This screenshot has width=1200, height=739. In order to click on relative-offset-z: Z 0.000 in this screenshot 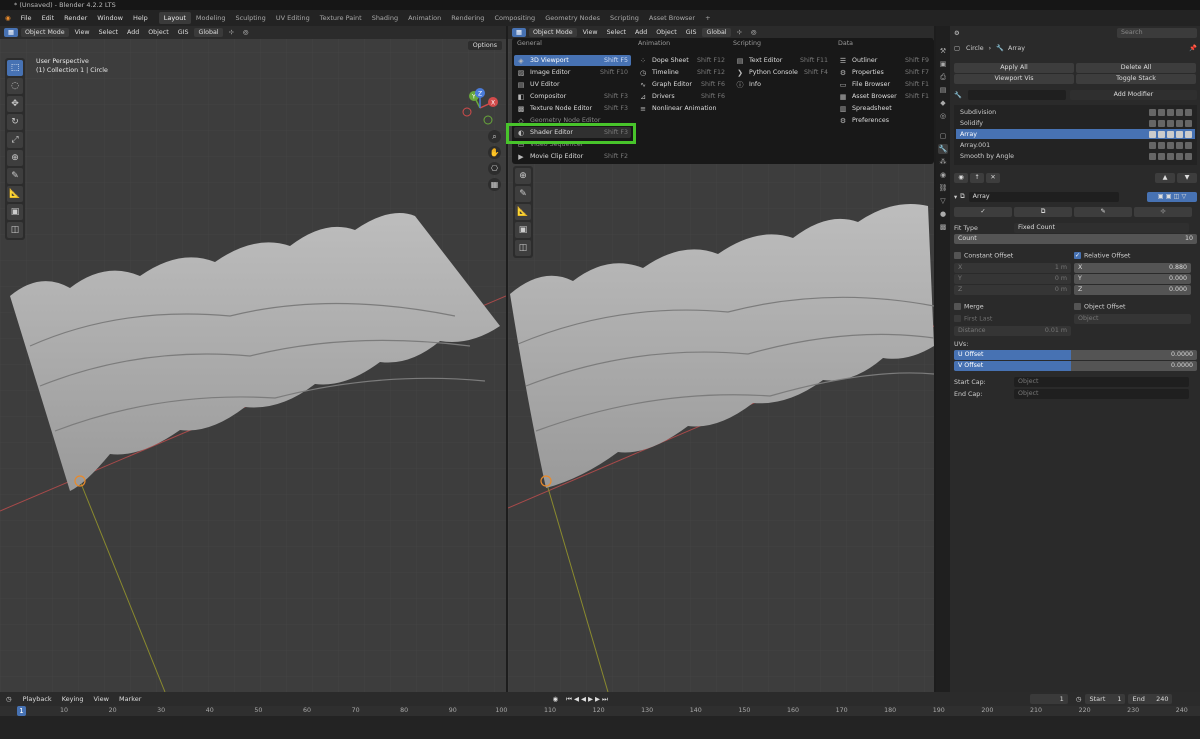, I will do `click(1132, 290)`.